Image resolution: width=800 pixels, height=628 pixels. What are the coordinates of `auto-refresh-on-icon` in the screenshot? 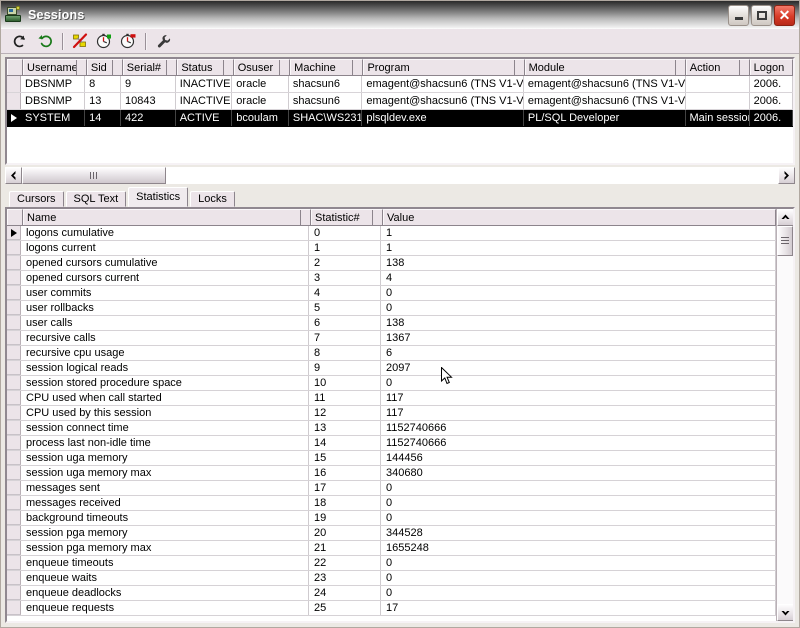 It's located at (104, 41).